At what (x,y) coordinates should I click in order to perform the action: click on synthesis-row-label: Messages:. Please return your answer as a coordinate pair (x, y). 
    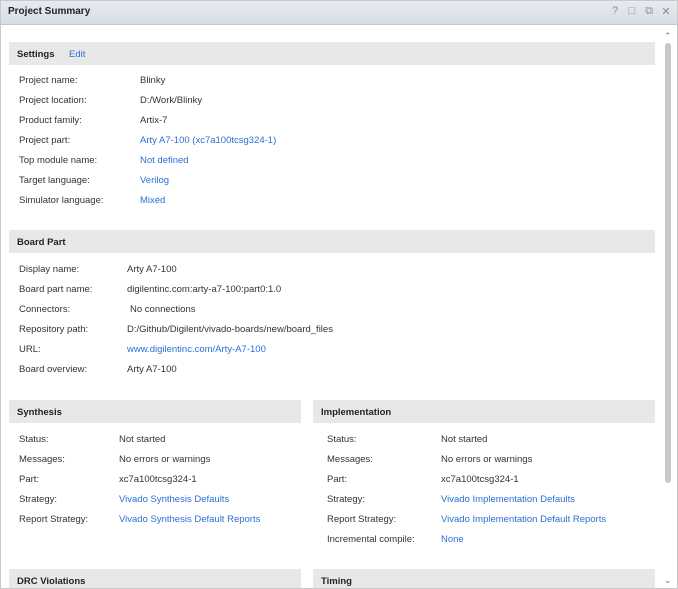
    Looking at the image, I should click on (42, 459).